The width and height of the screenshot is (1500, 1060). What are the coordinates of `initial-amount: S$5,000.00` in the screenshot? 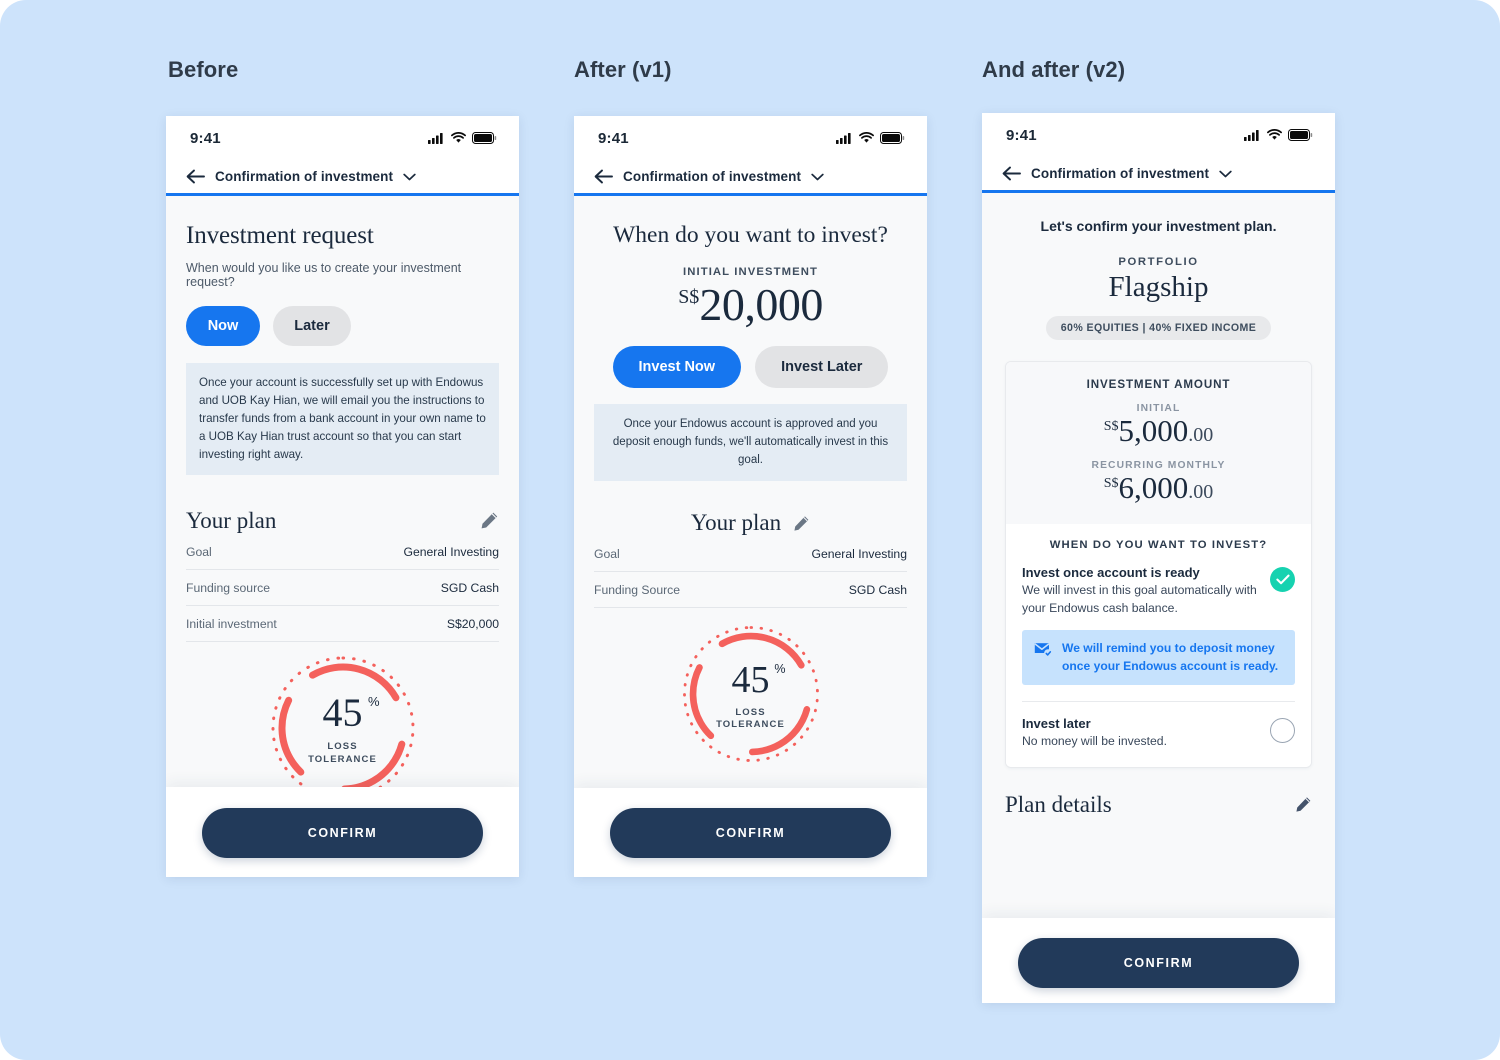 It's located at (1158, 430).